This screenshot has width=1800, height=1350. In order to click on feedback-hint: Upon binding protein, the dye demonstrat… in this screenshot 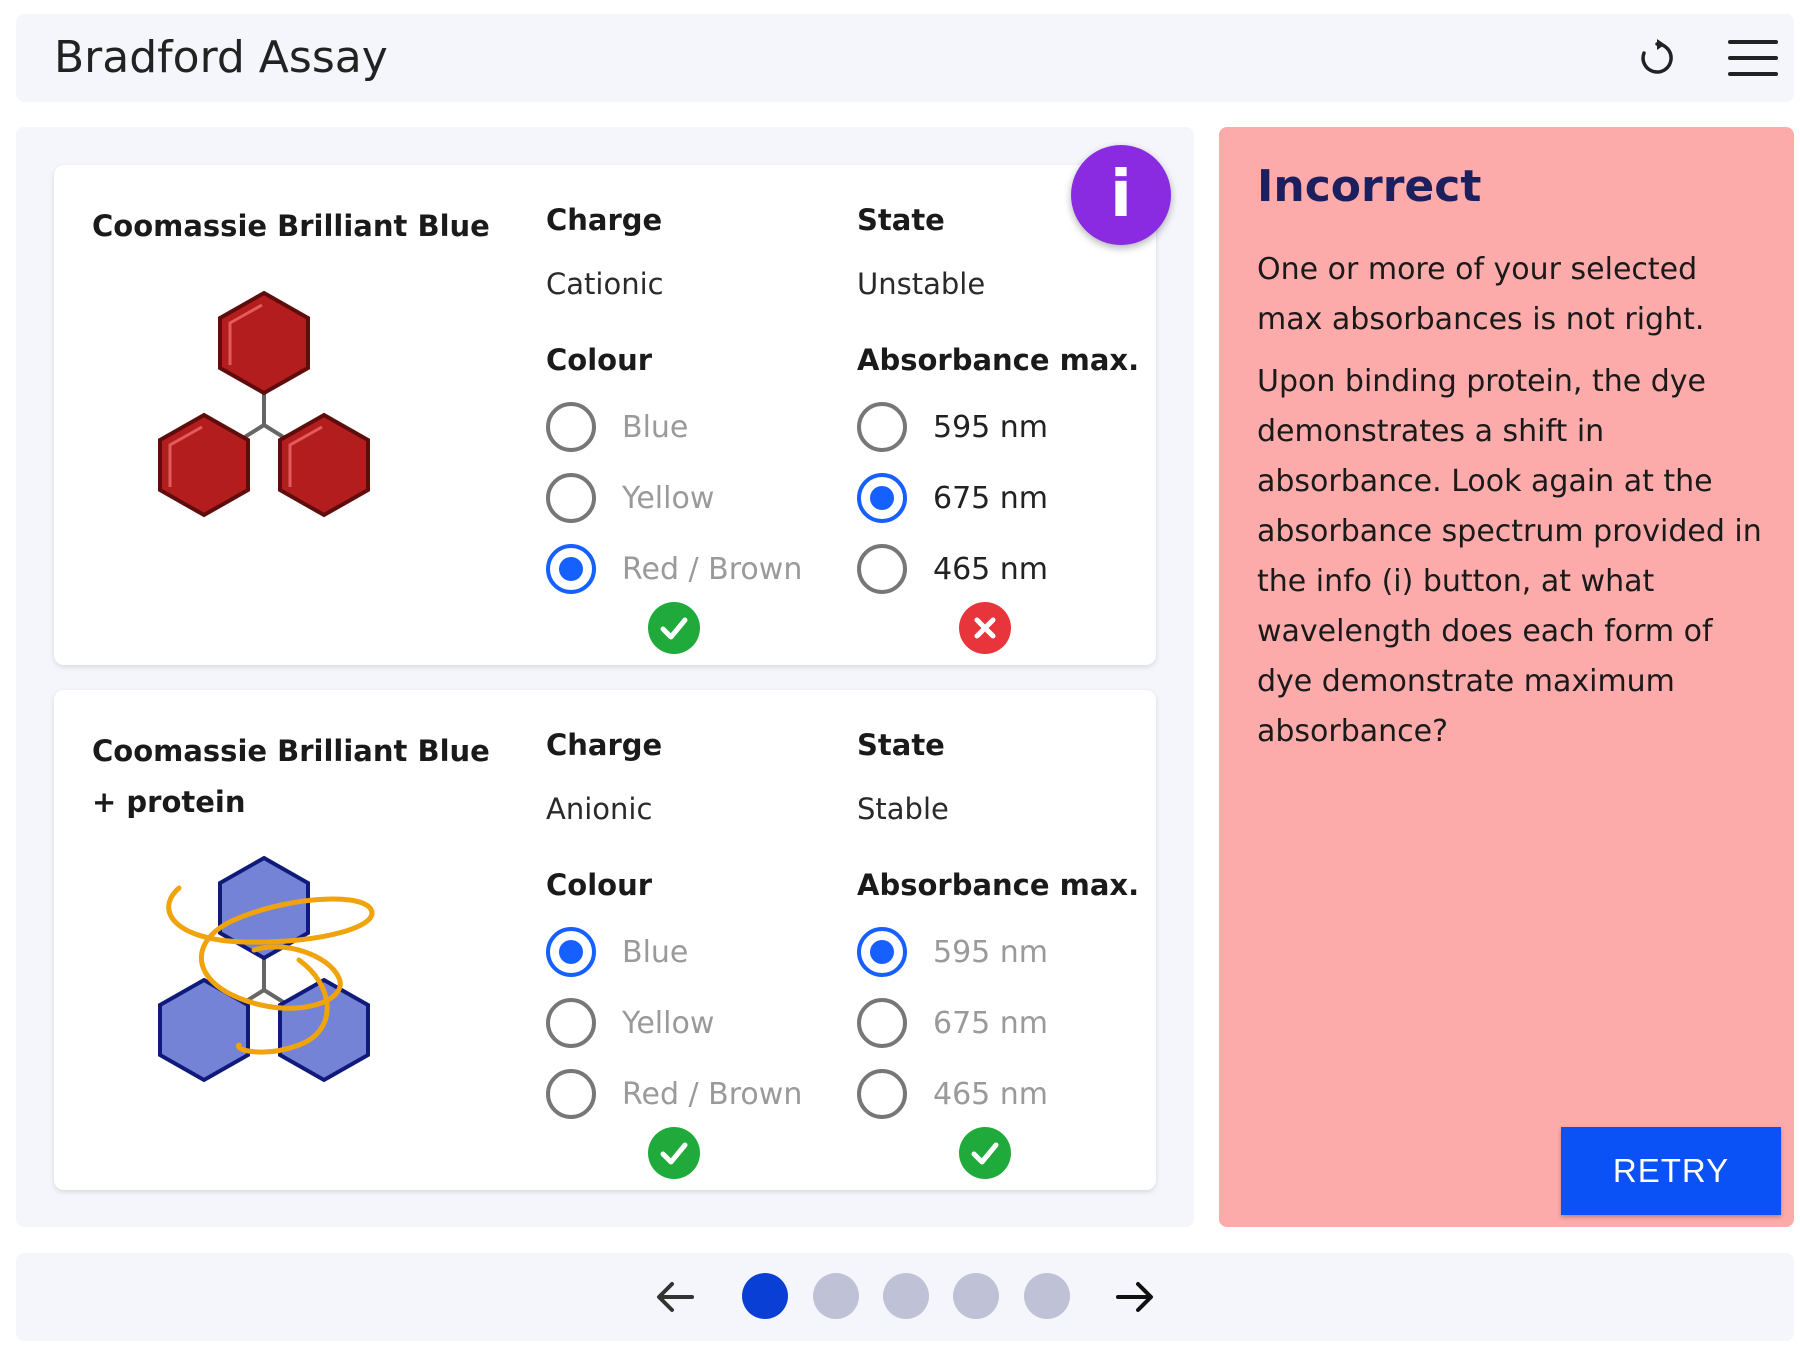, I will do `click(1509, 556)`.